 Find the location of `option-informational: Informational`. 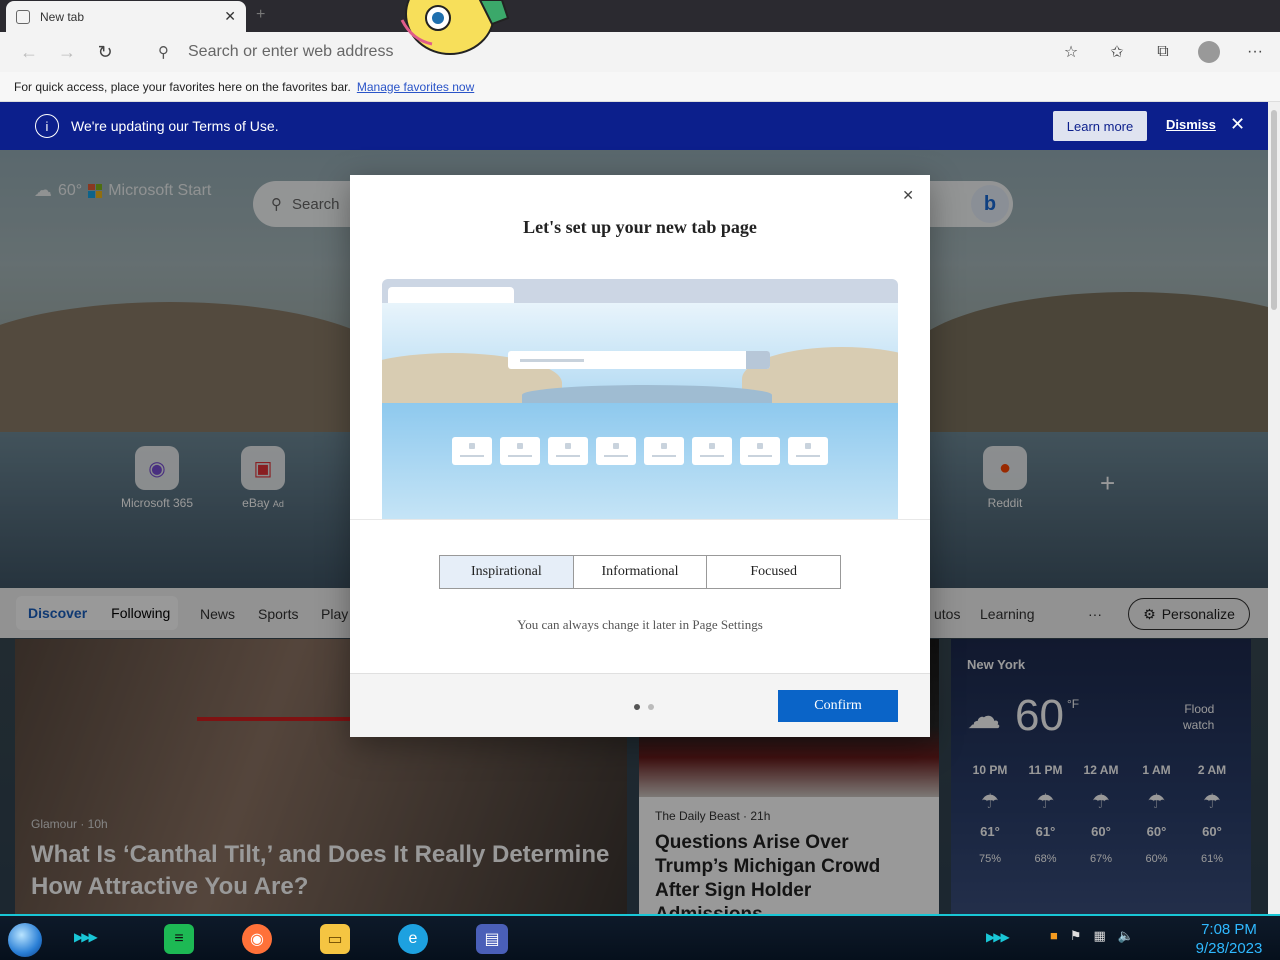

option-informational: Informational is located at coordinates (641, 572).